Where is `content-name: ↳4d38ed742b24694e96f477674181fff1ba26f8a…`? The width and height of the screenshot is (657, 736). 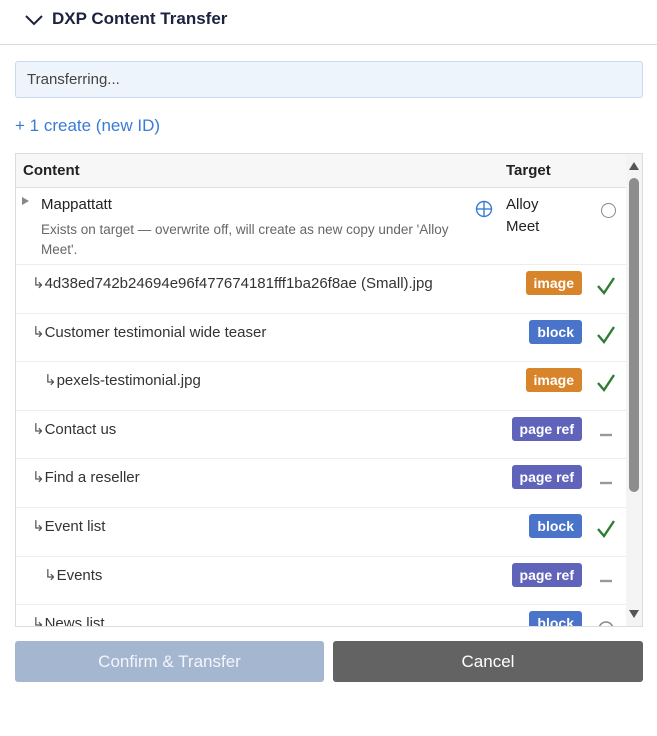 content-name: ↳4d38ed742b24694e96f477674181fff1ba26f8a… is located at coordinates (232, 283).